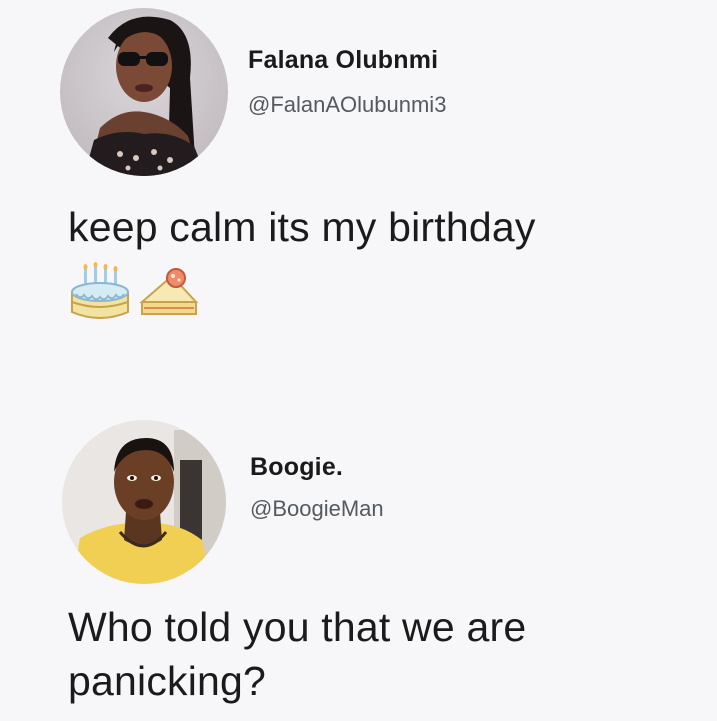  Describe the element at coordinates (302, 227) in the screenshot. I see `tweet-text: keep calm its my birthday` at that location.